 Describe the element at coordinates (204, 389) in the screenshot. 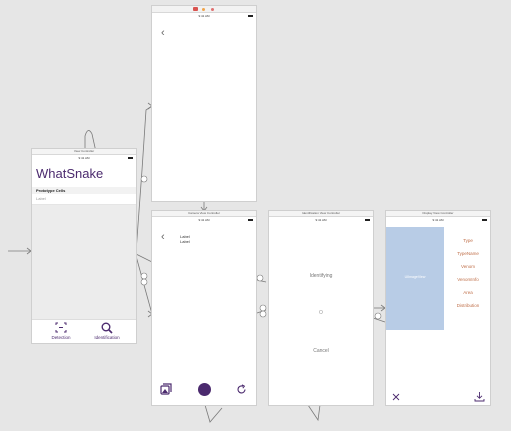

I see `shutter-button` at that location.